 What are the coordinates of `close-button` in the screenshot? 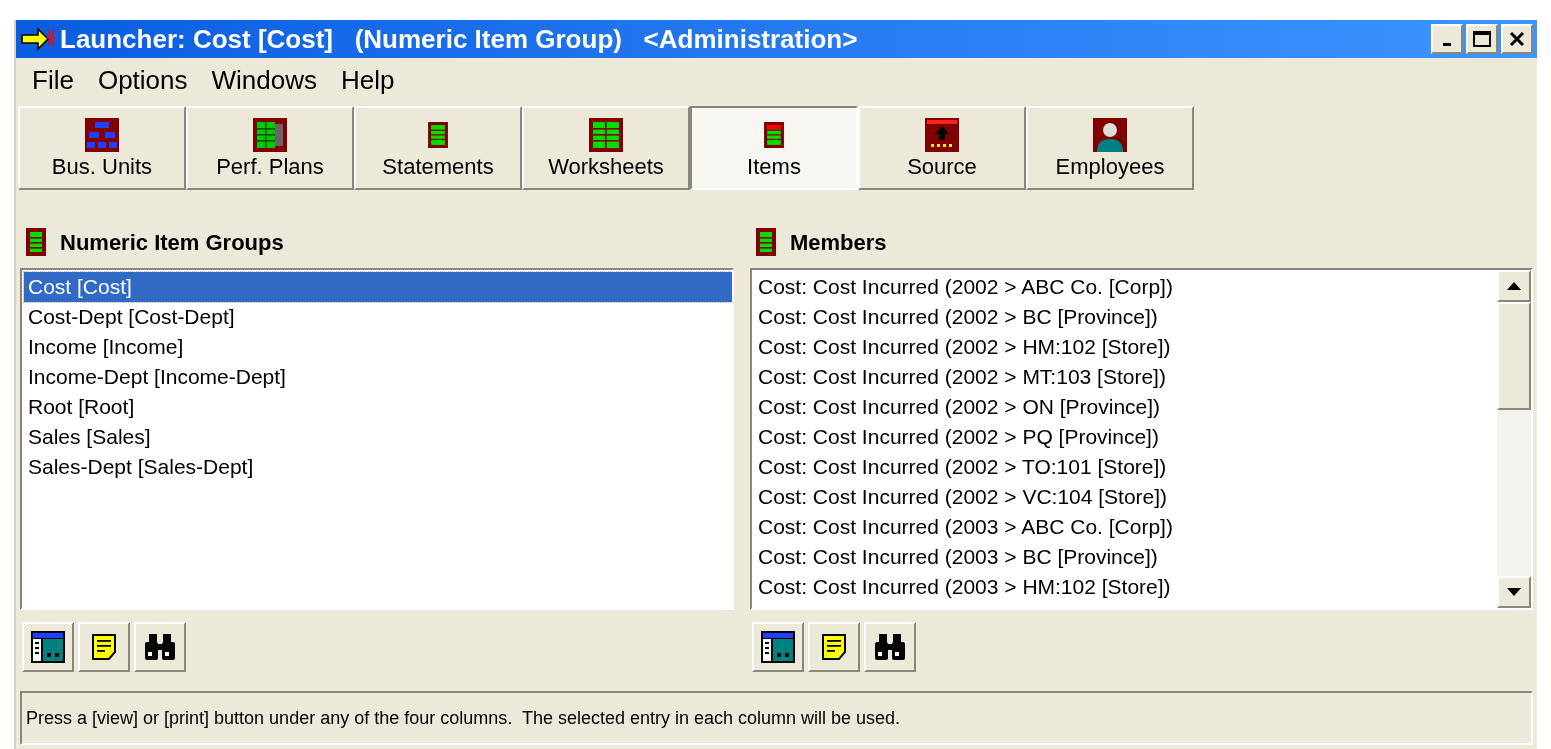 It's located at (1517, 39).